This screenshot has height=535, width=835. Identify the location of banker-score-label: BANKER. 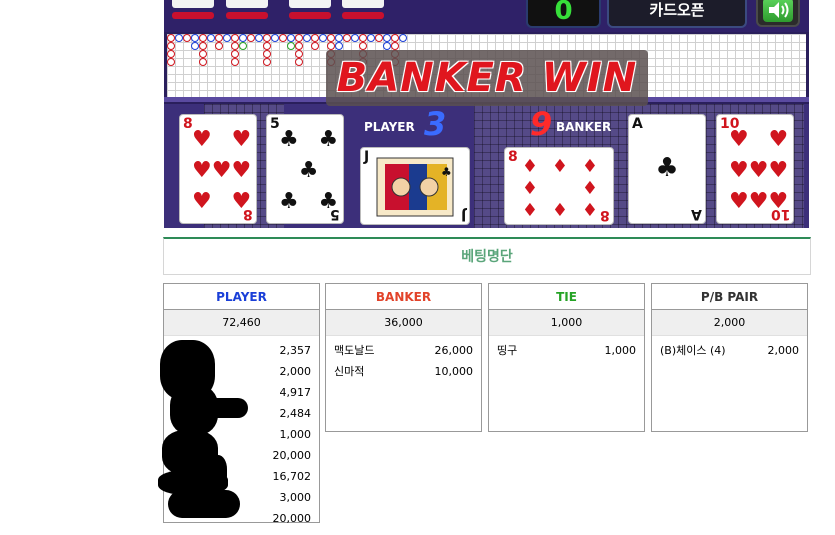
(584, 127).